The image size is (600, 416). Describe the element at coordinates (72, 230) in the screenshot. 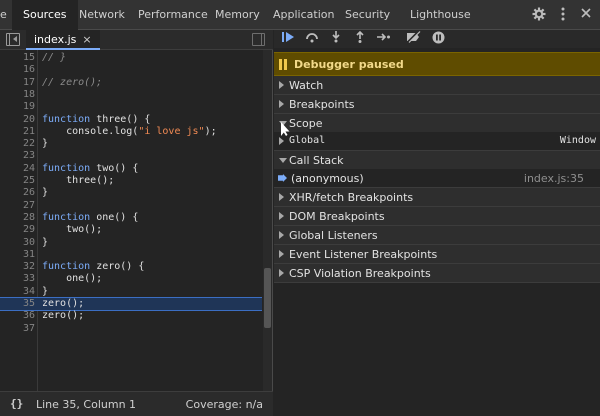

I see `code-line-text: two();` at that location.